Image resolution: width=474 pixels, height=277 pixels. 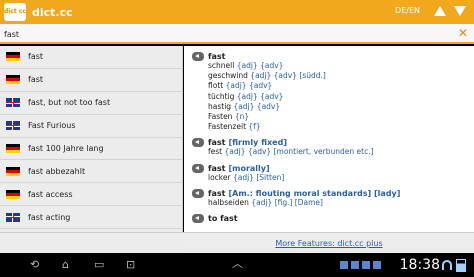 I want to click on entry-heading: fast [morally], so click(x=333, y=168).